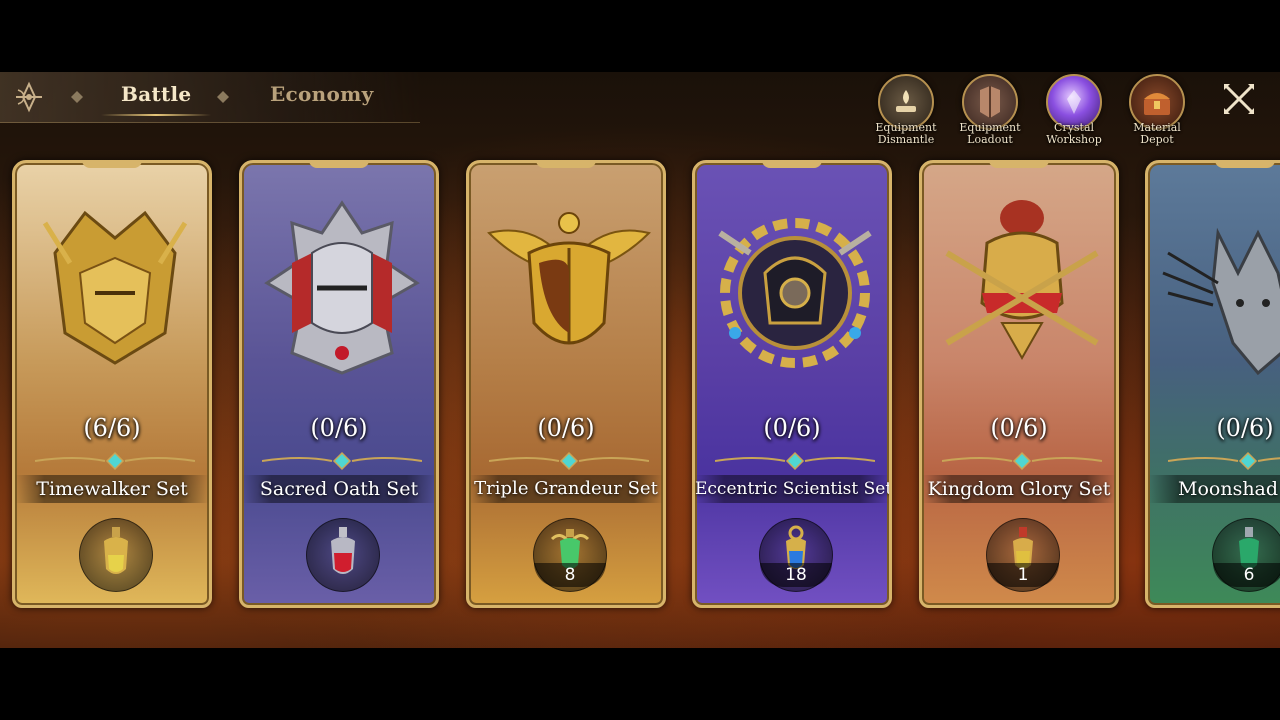 The height and width of the screenshot is (720, 1280). What do you see at coordinates (1239, 99) in the screenshot?
I see `crossed-swords-close-icon` at bounding box center [1239, 99].